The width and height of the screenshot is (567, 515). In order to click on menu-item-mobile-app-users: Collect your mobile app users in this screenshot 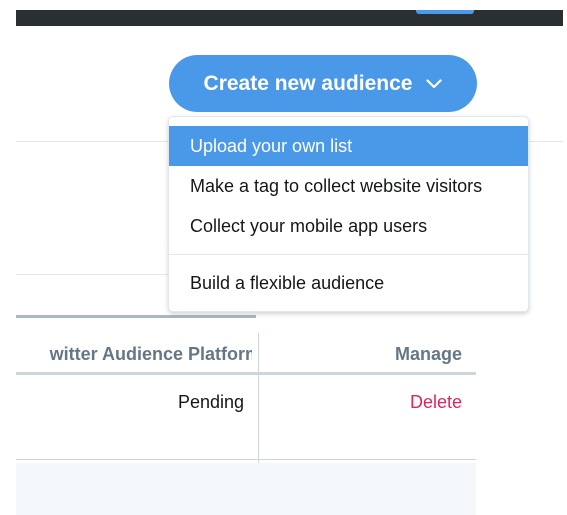, I will do `click(348, 226)`.